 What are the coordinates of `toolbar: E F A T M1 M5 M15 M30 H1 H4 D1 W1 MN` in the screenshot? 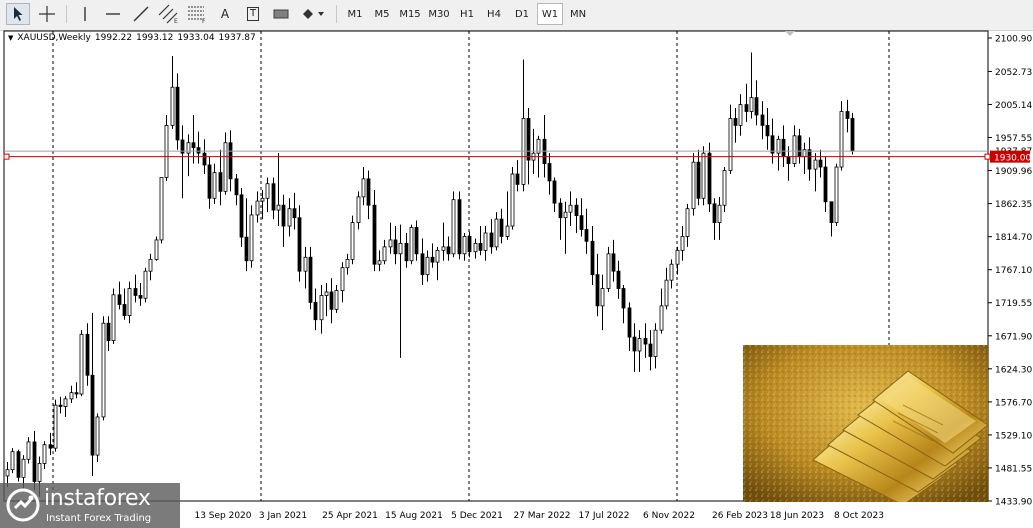 It's located at (516, 15).